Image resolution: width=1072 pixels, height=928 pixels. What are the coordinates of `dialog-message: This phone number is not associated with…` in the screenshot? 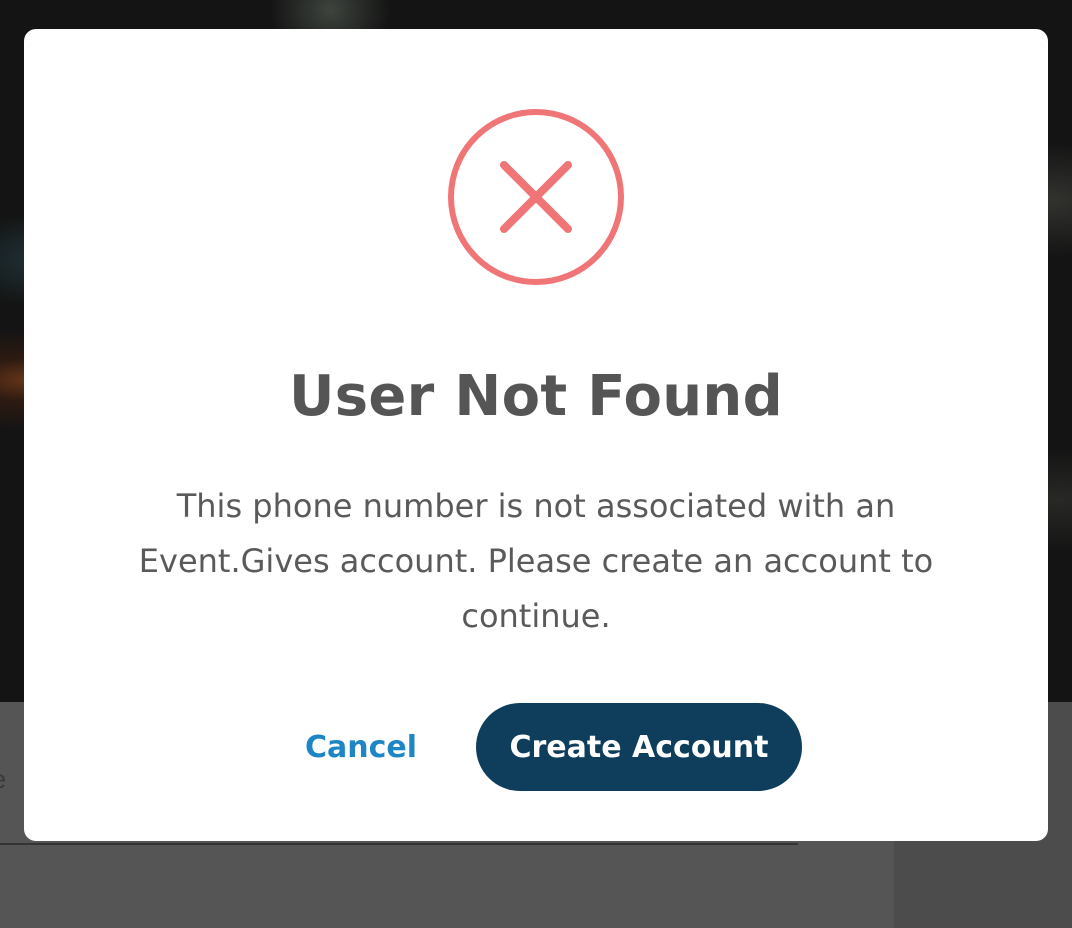 It's located at (536, 561).